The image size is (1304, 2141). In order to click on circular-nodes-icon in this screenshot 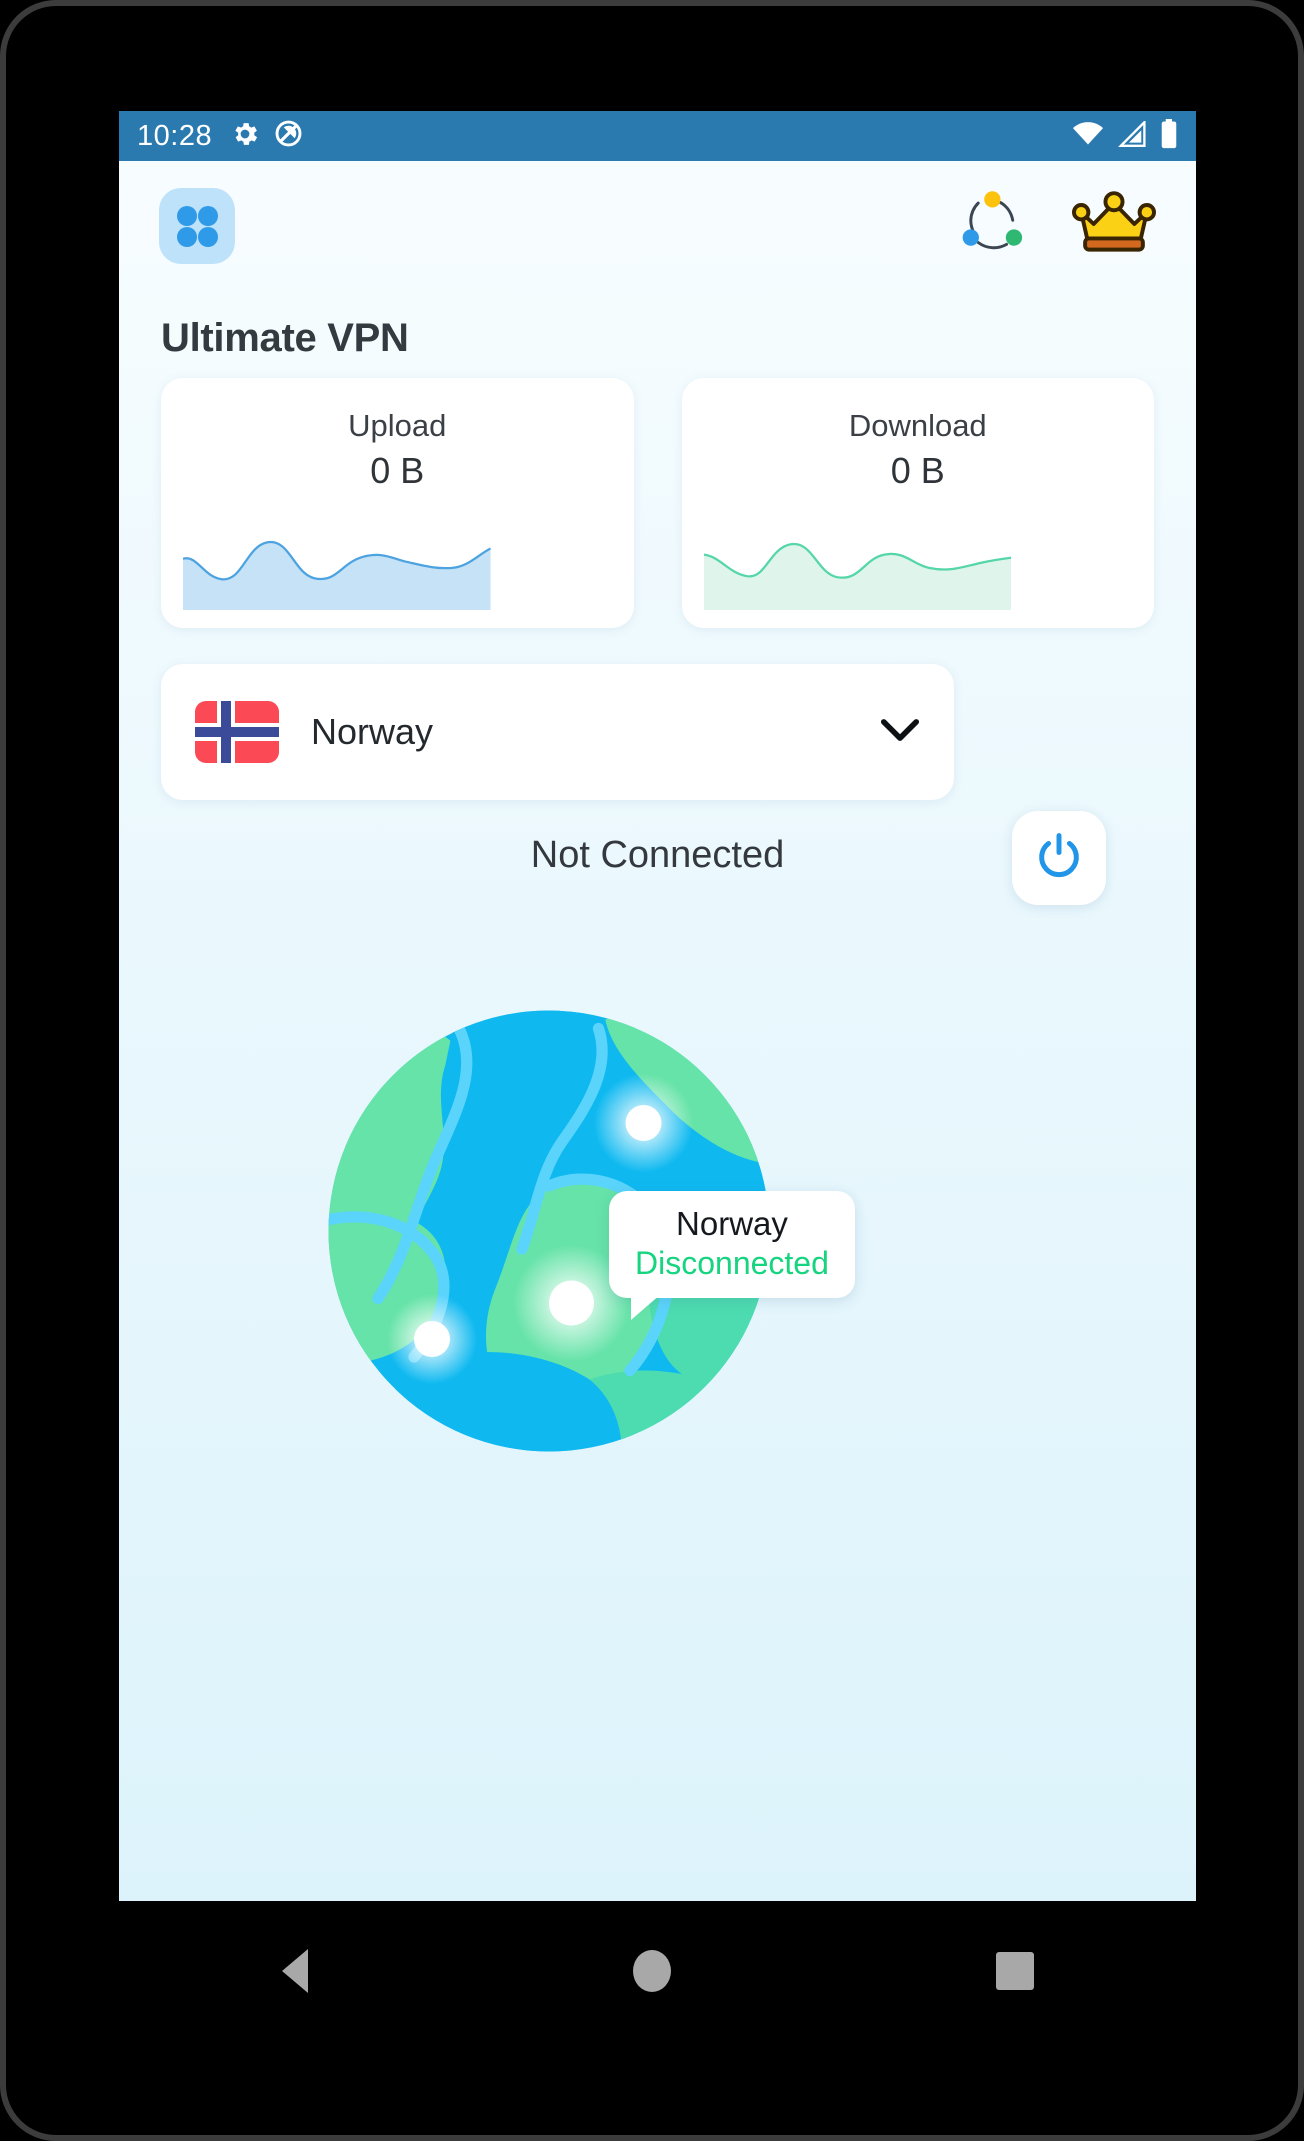, I will do `click(993, 226)`.